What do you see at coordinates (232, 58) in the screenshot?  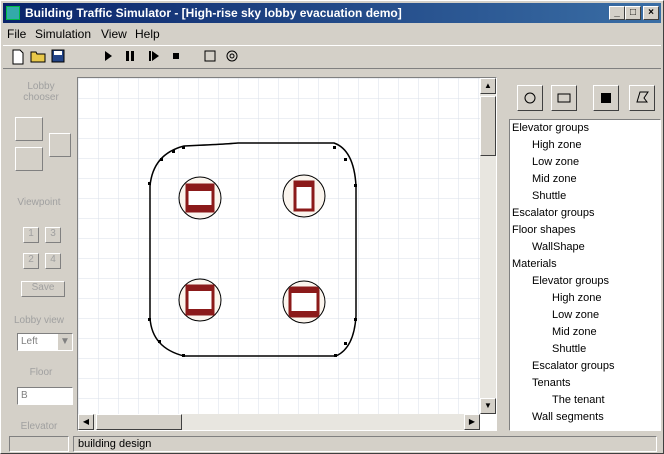 I see `spiral-icon` at bounding box center [232, 58].